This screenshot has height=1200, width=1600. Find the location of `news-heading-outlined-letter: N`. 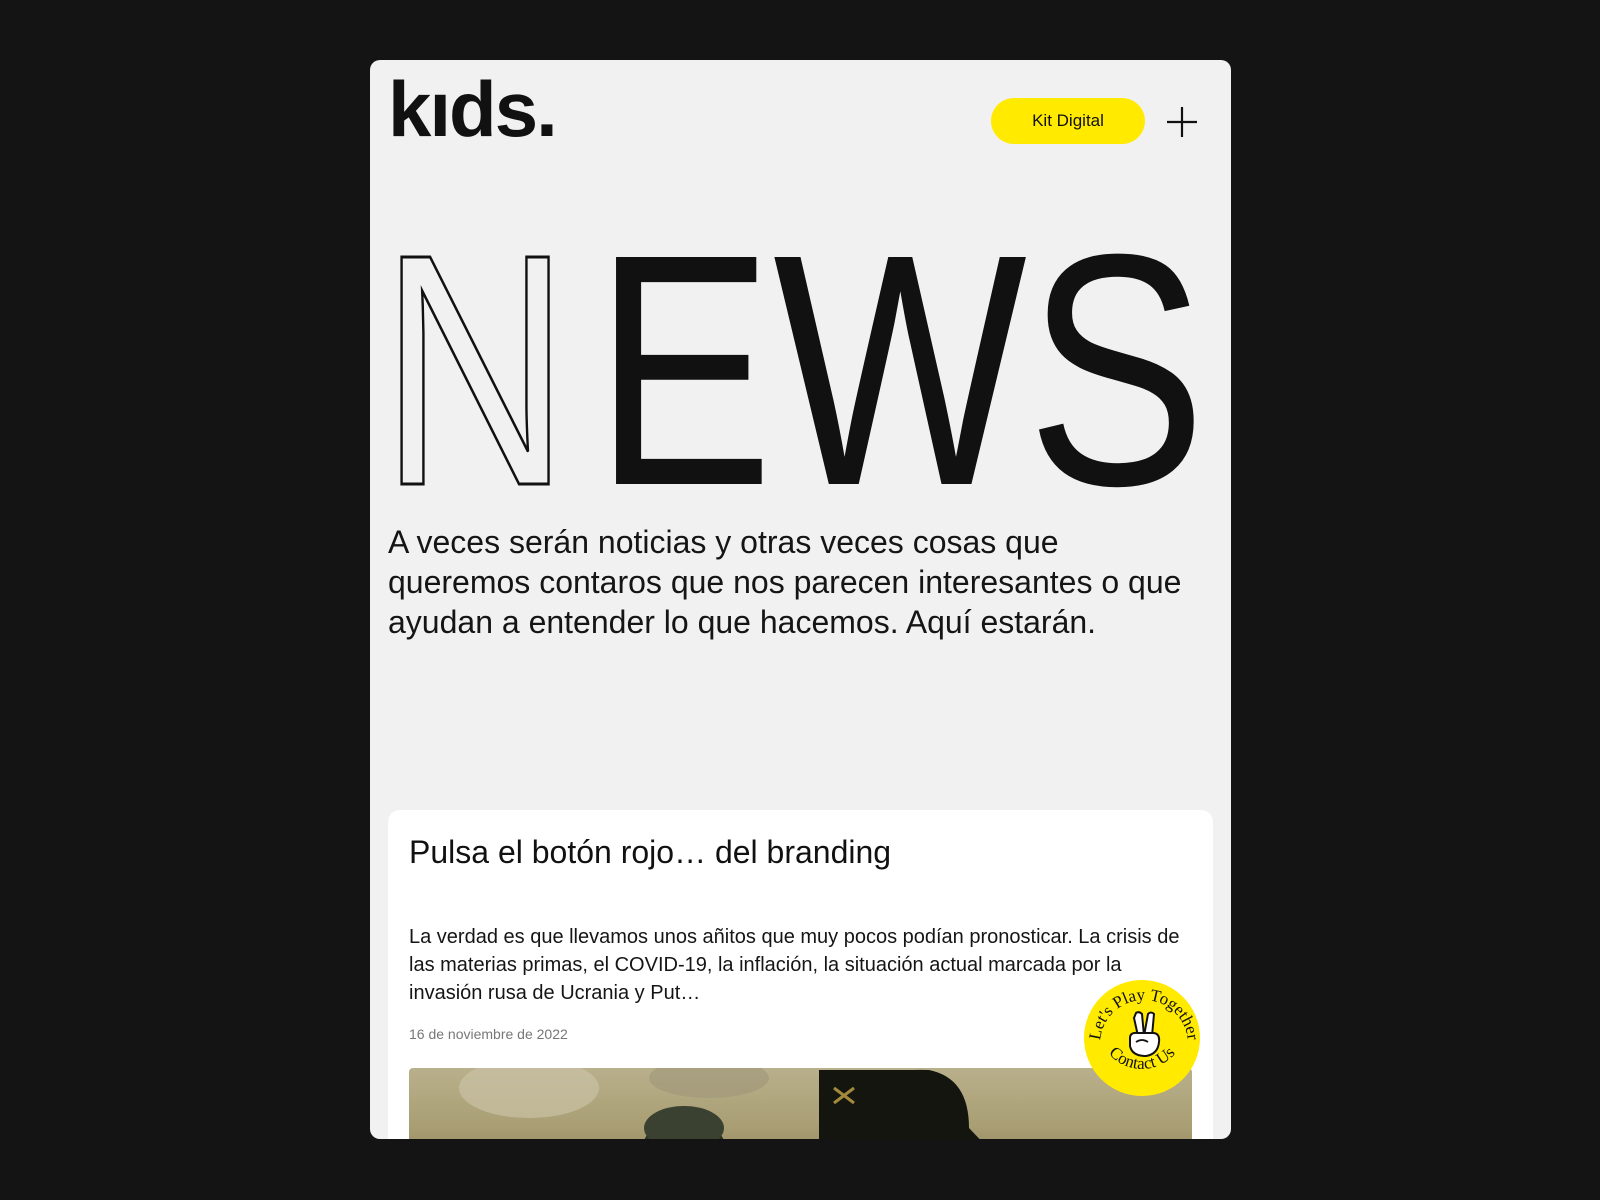

news-heading-outlined-letter: N is located at coordinates (478, 337).